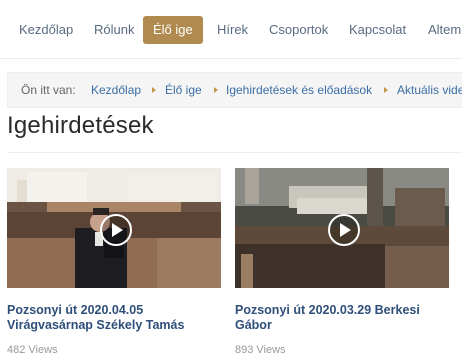  Describe the element at coordinates (116, 90) in the screenshot. I see `breadcrumb-link-home: Kezdőlap` at that location.